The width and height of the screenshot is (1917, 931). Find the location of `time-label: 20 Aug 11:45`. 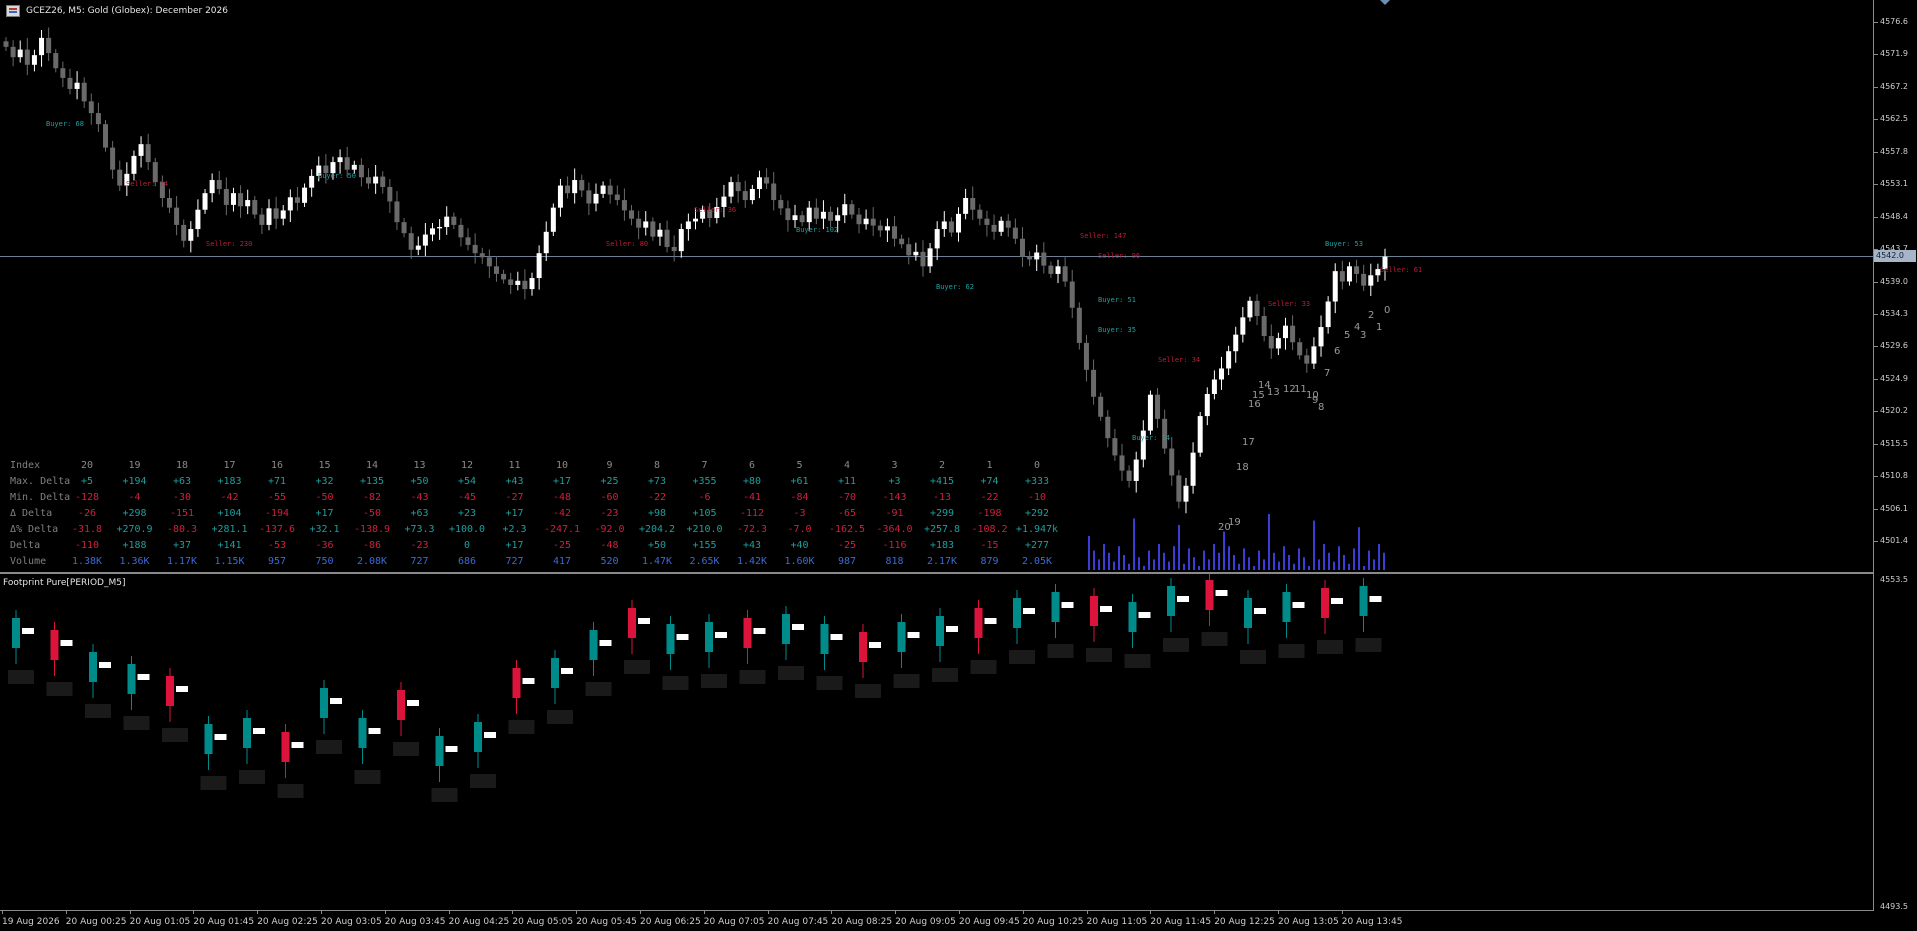

time-label: 20 Aug 11:45 is located at coordinates (1181, 922).